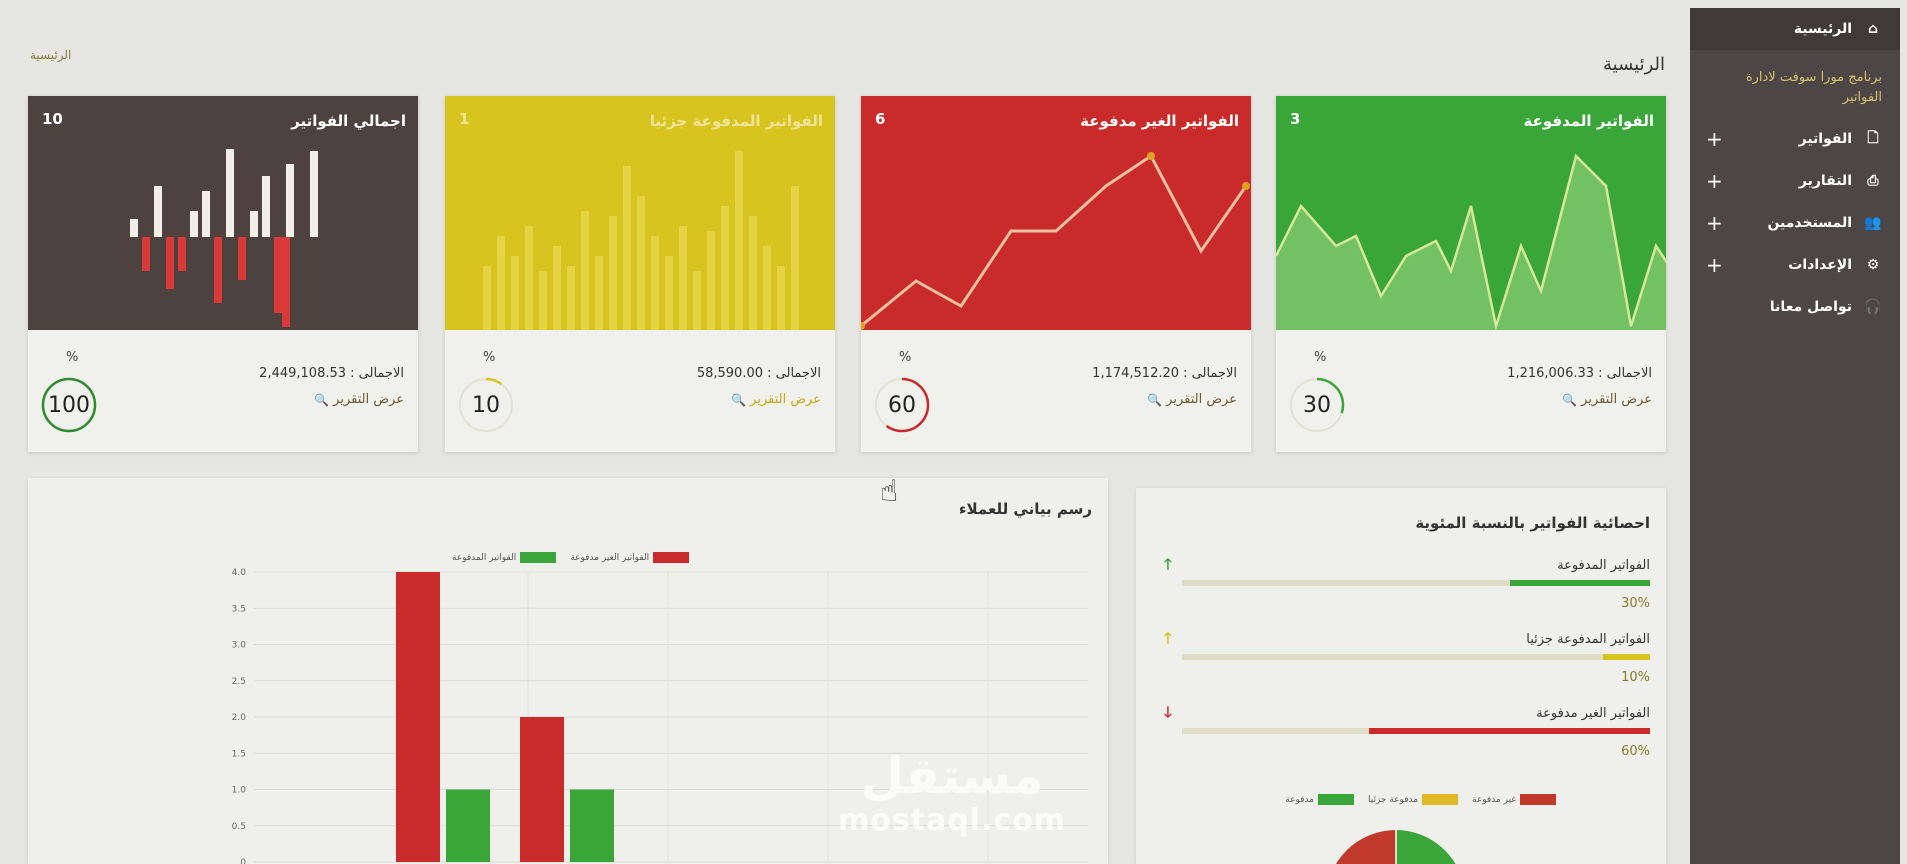  What do you see at coordinates (1532, 523) in the screenshot?
I see `stats-panel-title: احصائية الفواتير بالنسبة المئوية` at bounding box center [1532, 523].